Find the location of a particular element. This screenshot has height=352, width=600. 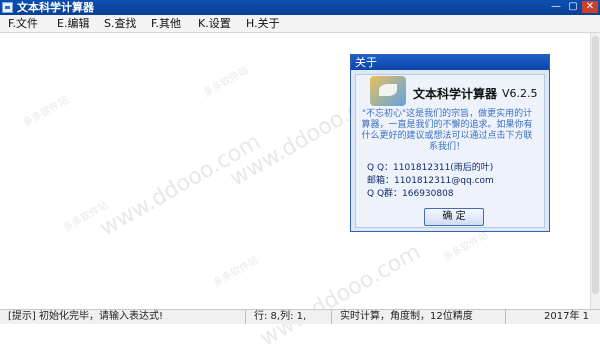

ok-button: 确 定 is located at coordinates (454, 217).